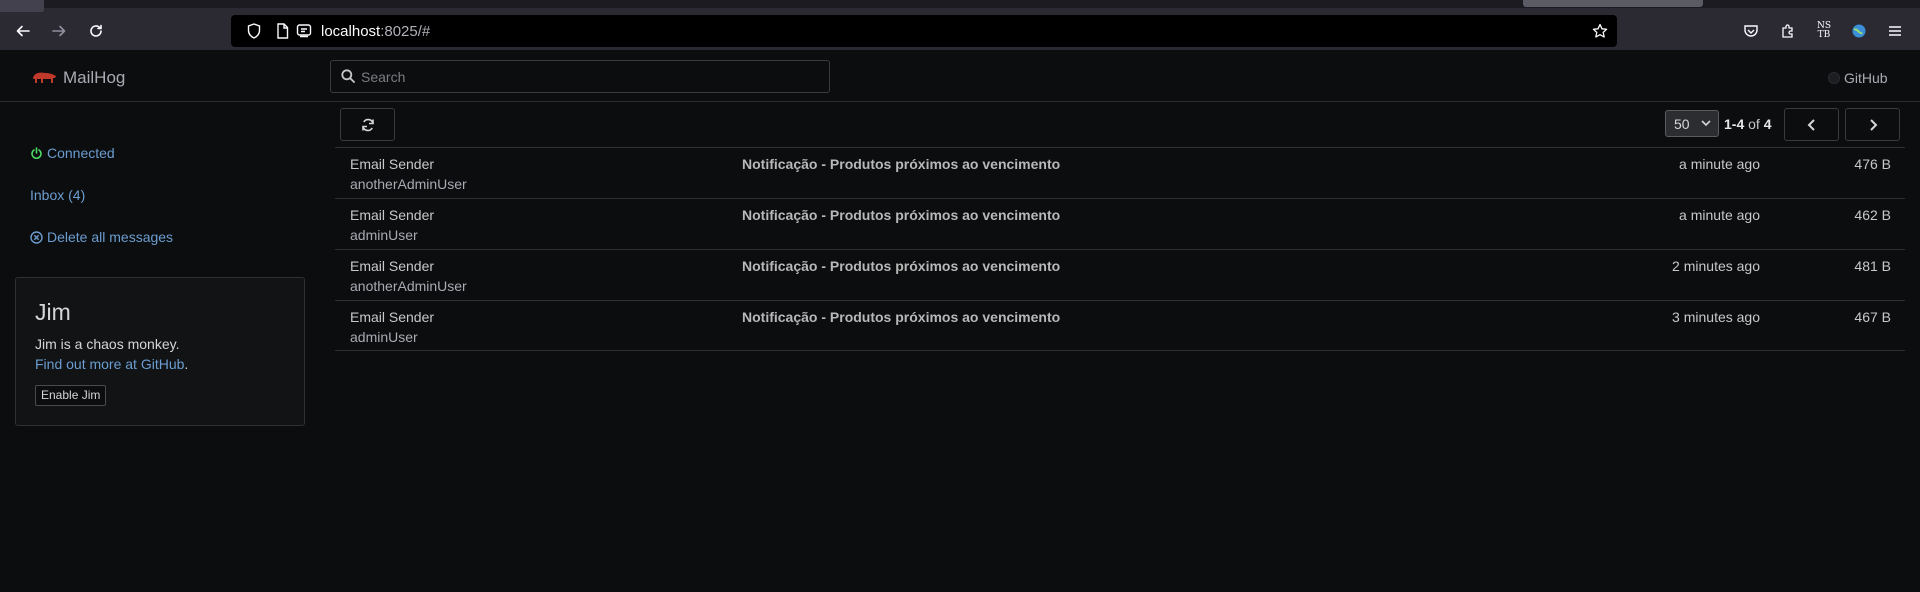 The width and height of the screenshot is (1920, 592). I want to click on chevron-right-icon, so click(1873, 124).